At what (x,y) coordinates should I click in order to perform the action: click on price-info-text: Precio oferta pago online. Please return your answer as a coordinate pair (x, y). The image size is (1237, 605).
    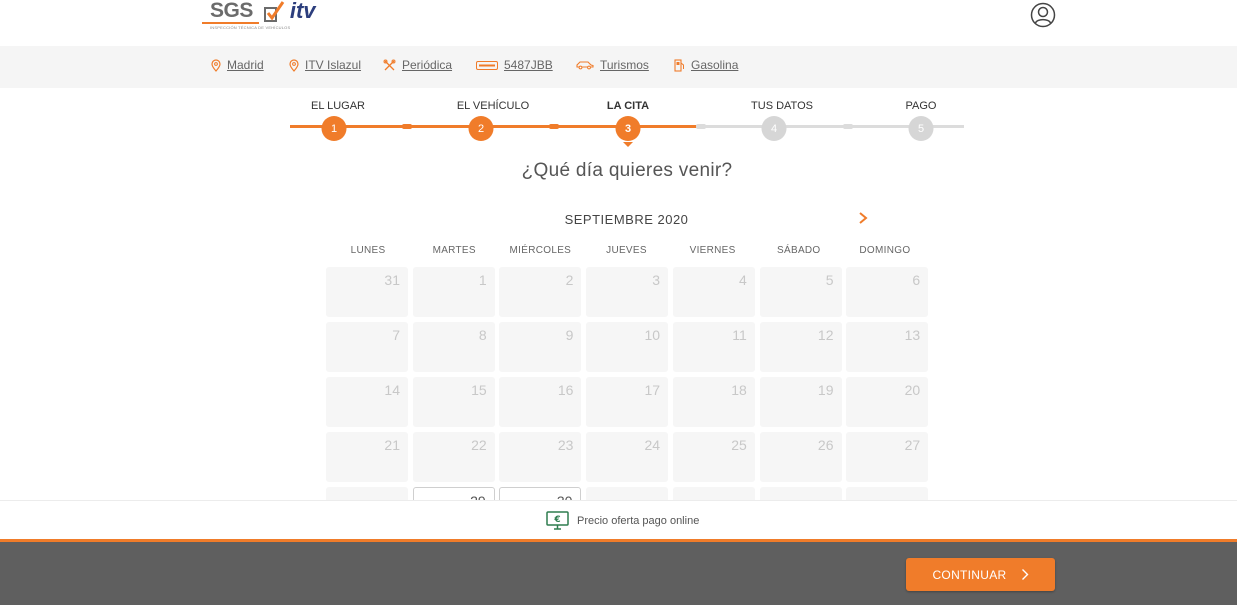
    Looking at the image, I should click on (638, 520).